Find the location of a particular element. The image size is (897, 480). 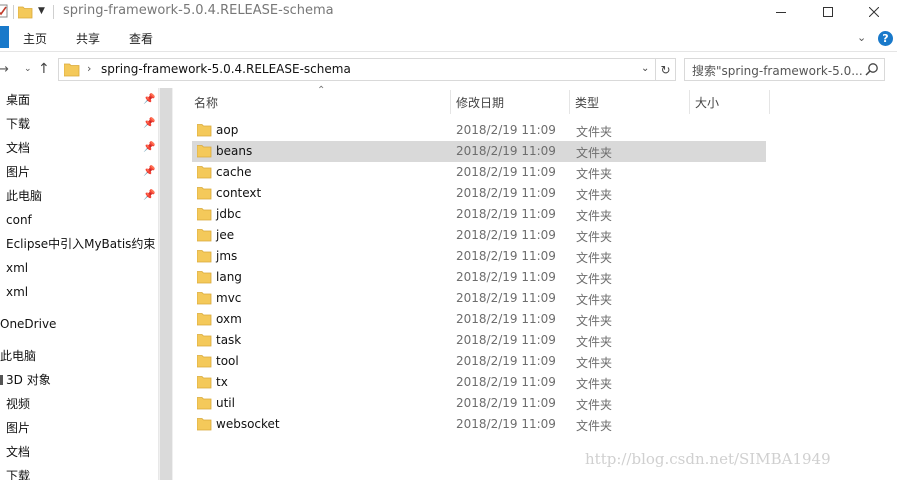

nav-item-eclipse-mybatis: Eclipse中引入MyBatis约束 is located at coordinates (82, 244).